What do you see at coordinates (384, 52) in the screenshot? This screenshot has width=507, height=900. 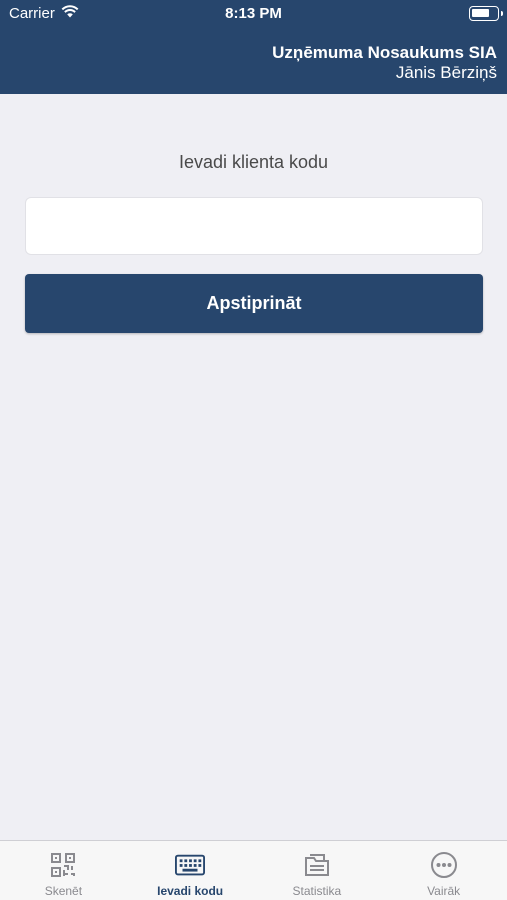 I see `company-name: Uzņēmuma Nosaukums SIA` at bounding box center [384, 52].